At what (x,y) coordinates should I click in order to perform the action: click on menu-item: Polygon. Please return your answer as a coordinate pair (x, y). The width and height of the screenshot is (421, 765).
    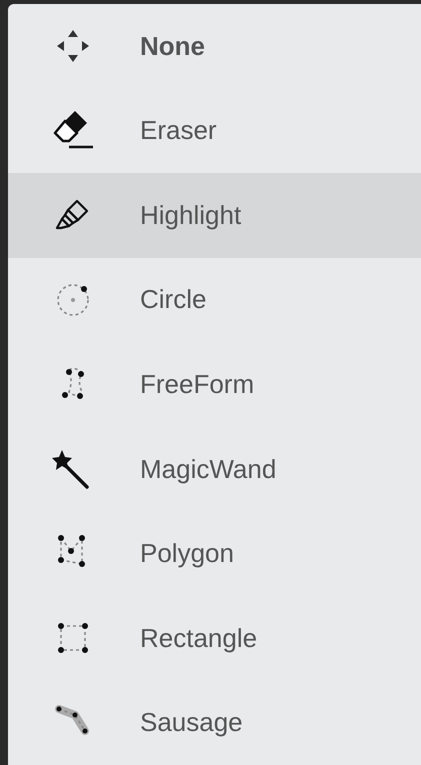
    Looking at the image, I should click on (214, 553).